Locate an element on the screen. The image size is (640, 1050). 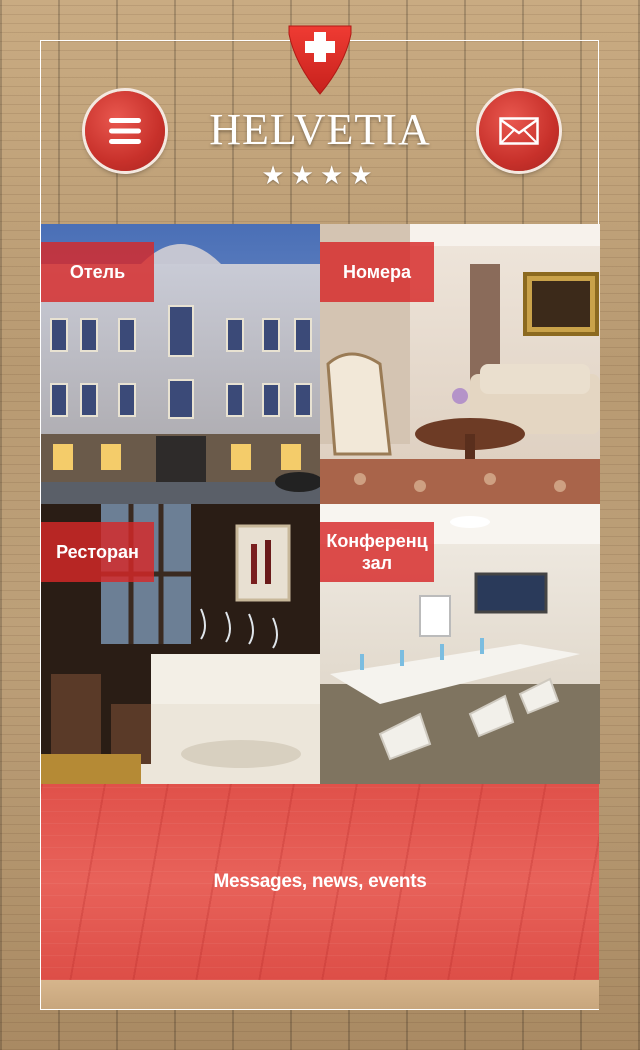
tile-conference-label: Конференц зал is located at coordinates (377, 552).